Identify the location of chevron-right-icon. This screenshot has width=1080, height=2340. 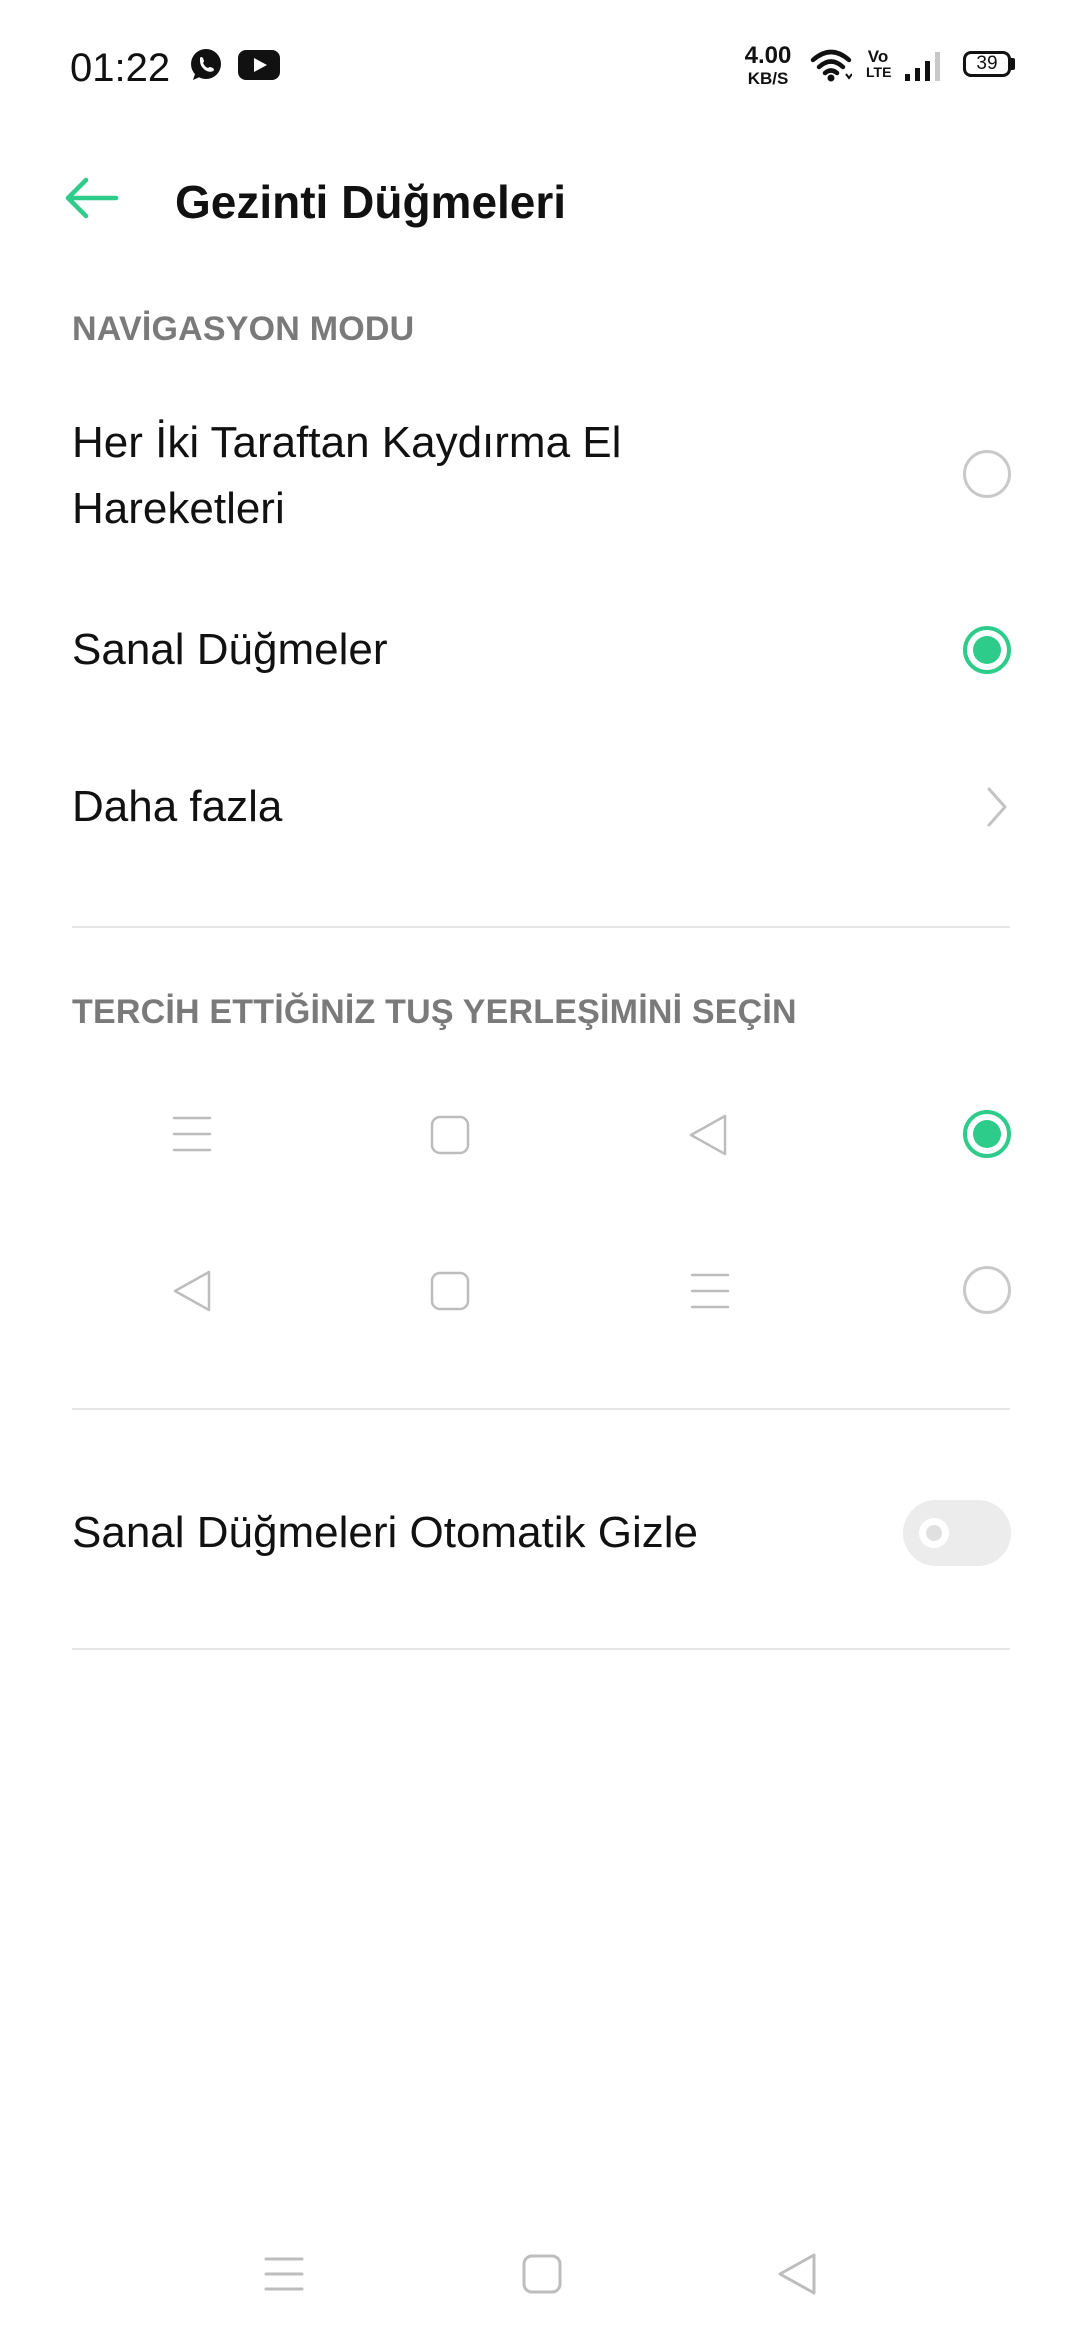
(997, 807).